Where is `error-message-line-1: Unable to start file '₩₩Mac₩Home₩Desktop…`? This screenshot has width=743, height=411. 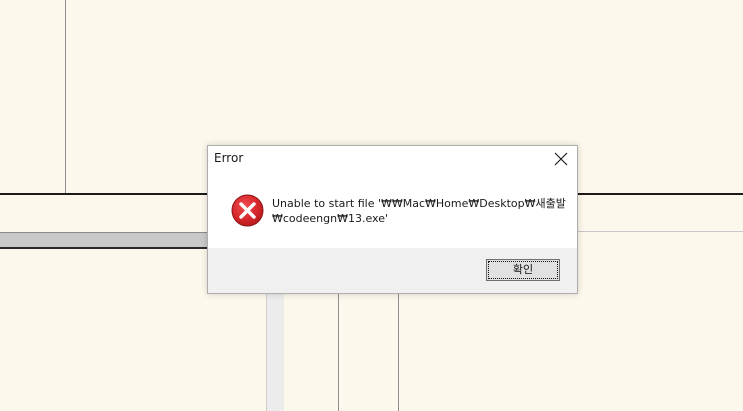
error-message-line-1: Unable to start file '₩₩Mac₩Home₩Desktop… is located at coordinates (419, 203).